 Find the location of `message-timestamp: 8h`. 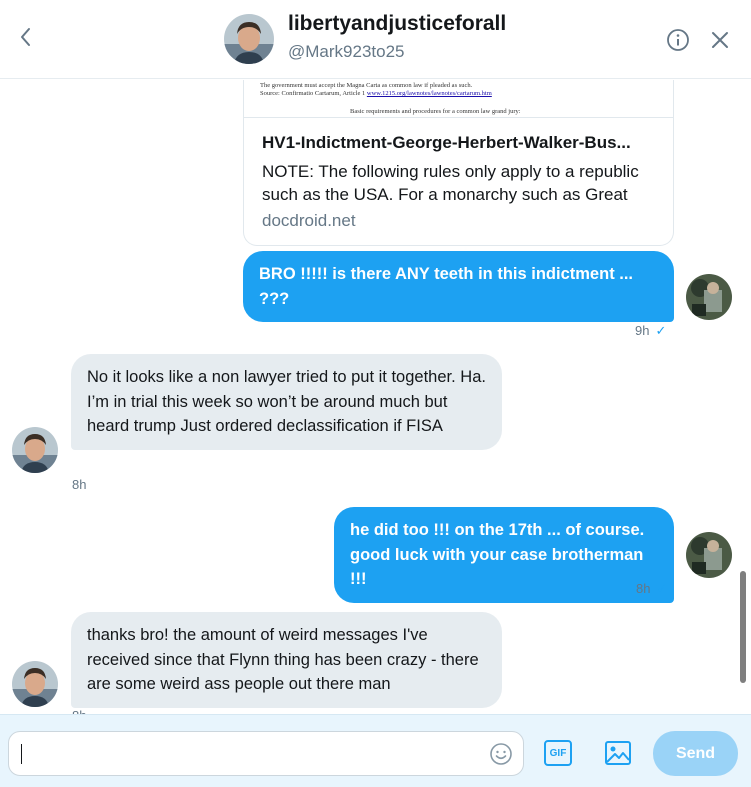

message-timestamp: 8h is located at coordinates (79, 484).